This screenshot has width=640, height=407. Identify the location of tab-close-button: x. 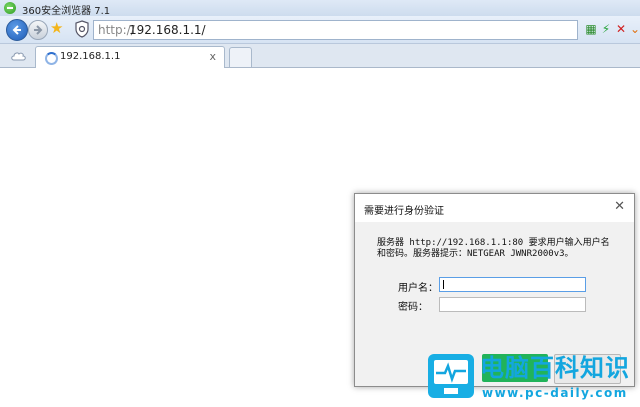
(212, 56).